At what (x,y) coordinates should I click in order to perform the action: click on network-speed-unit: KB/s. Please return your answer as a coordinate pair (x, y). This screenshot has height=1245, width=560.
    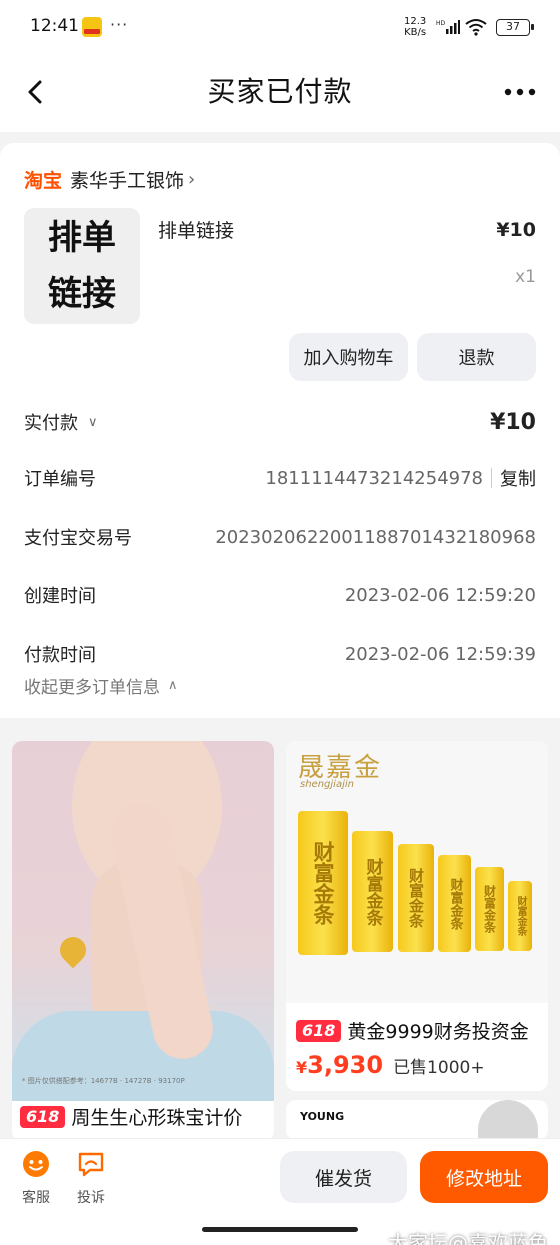
    Looking at the image, I should click on (415, 32).